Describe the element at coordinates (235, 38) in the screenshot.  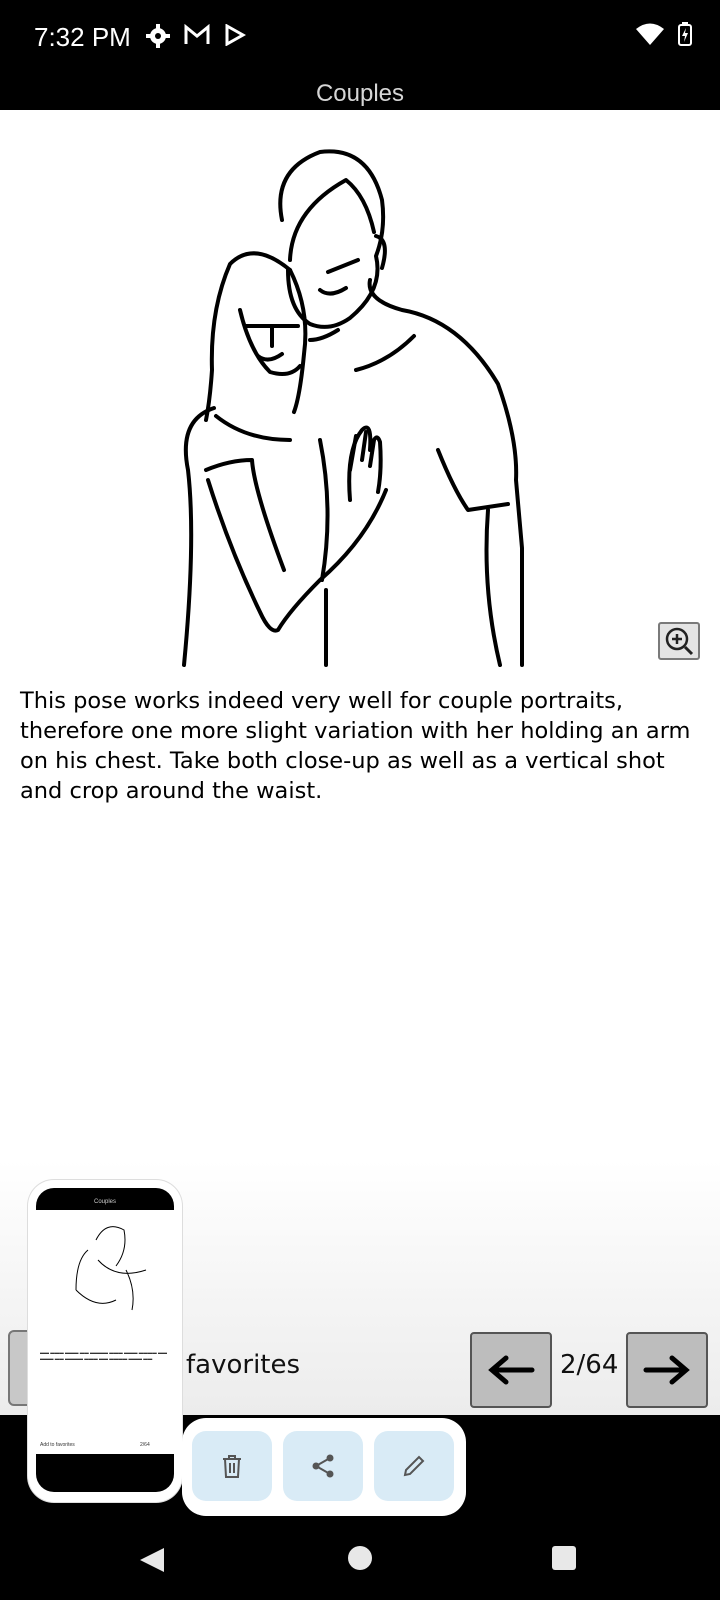
I see `play-store-icon` at that location.